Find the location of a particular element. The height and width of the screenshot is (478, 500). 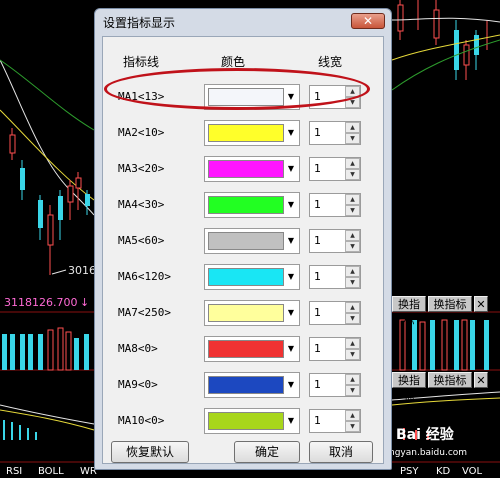

indicator-label: MA10<0> is located at coordinates (141, 420).